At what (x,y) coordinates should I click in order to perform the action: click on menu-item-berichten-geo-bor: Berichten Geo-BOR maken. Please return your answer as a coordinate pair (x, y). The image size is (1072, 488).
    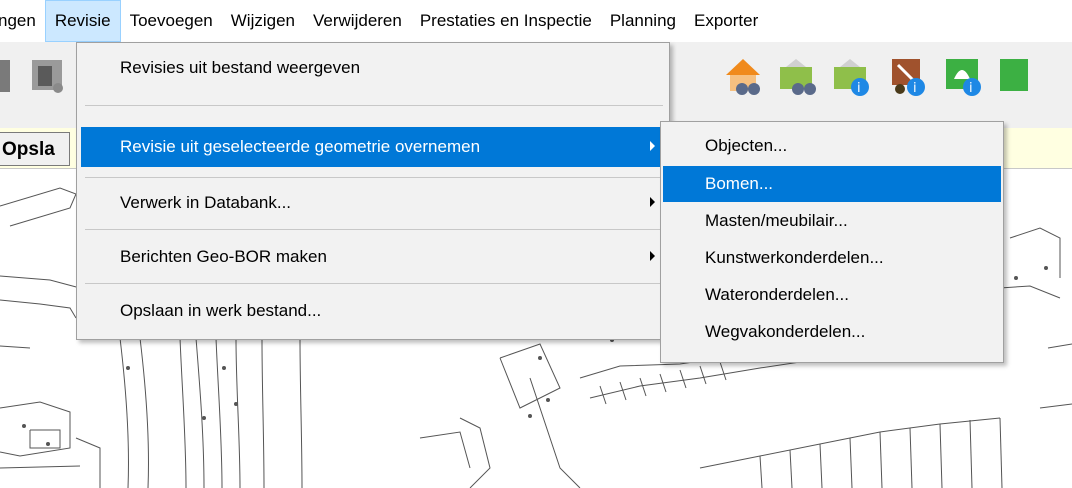
    Looking at the image, I should click on (373, 257).